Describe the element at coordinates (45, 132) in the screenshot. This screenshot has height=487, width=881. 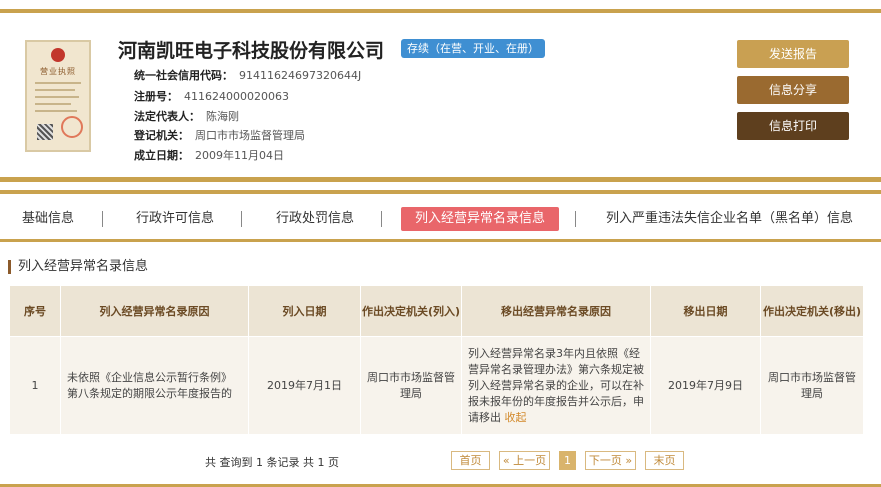
I see `qr-code-icon` at that location.